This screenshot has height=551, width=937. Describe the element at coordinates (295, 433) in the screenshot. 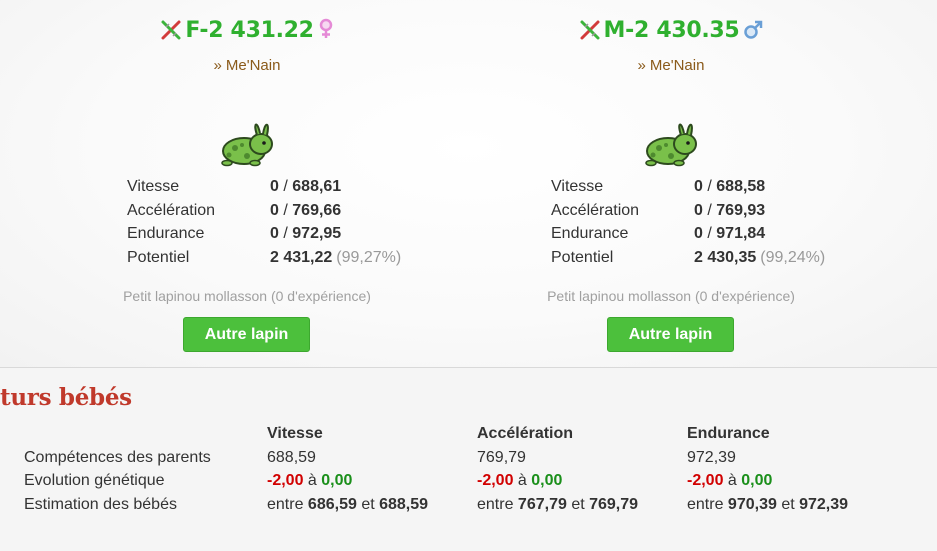

I see `column-header-speed: Vitesse` at that location.